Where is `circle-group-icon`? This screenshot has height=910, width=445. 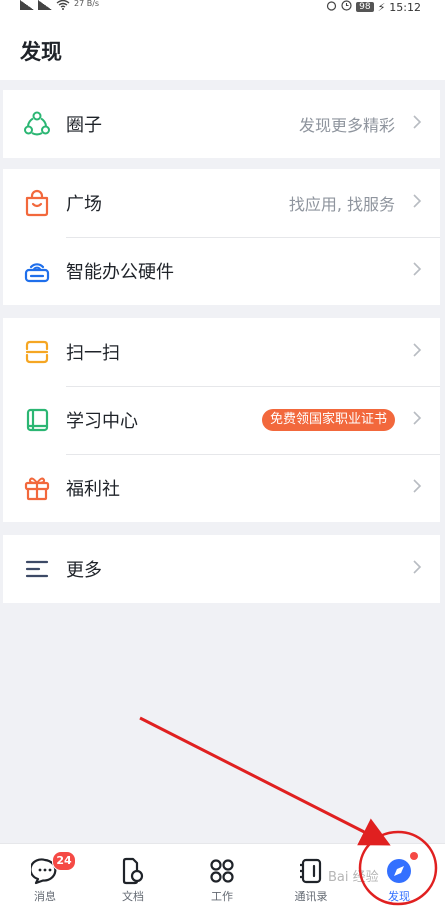 circle-group-icon is located at coordinates (37, 124).